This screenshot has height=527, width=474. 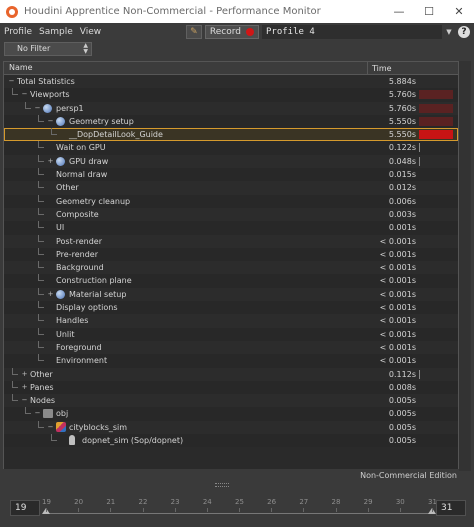 I want to click on minimize-button: —, so click(x=399, y=11).